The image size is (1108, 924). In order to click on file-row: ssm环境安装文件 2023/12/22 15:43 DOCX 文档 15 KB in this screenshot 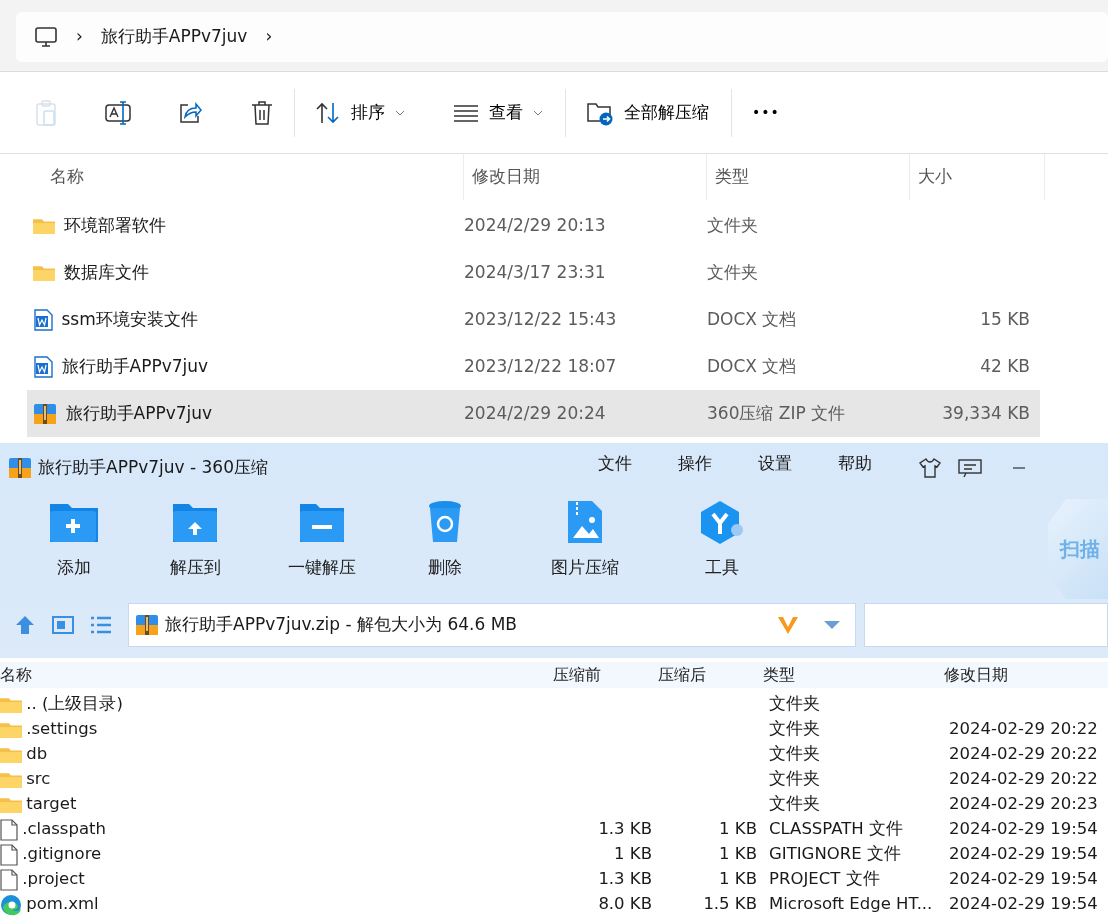, I will do `click(533, 319)`.